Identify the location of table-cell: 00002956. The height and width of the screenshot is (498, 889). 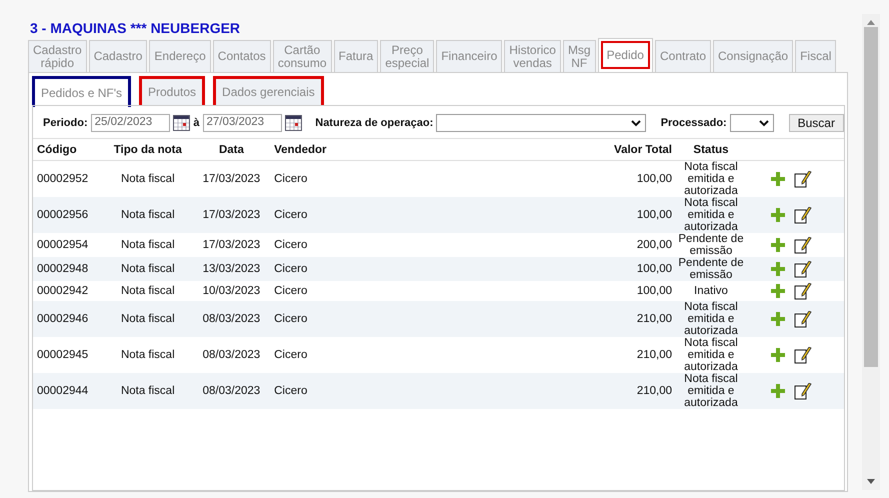
(68, 215).